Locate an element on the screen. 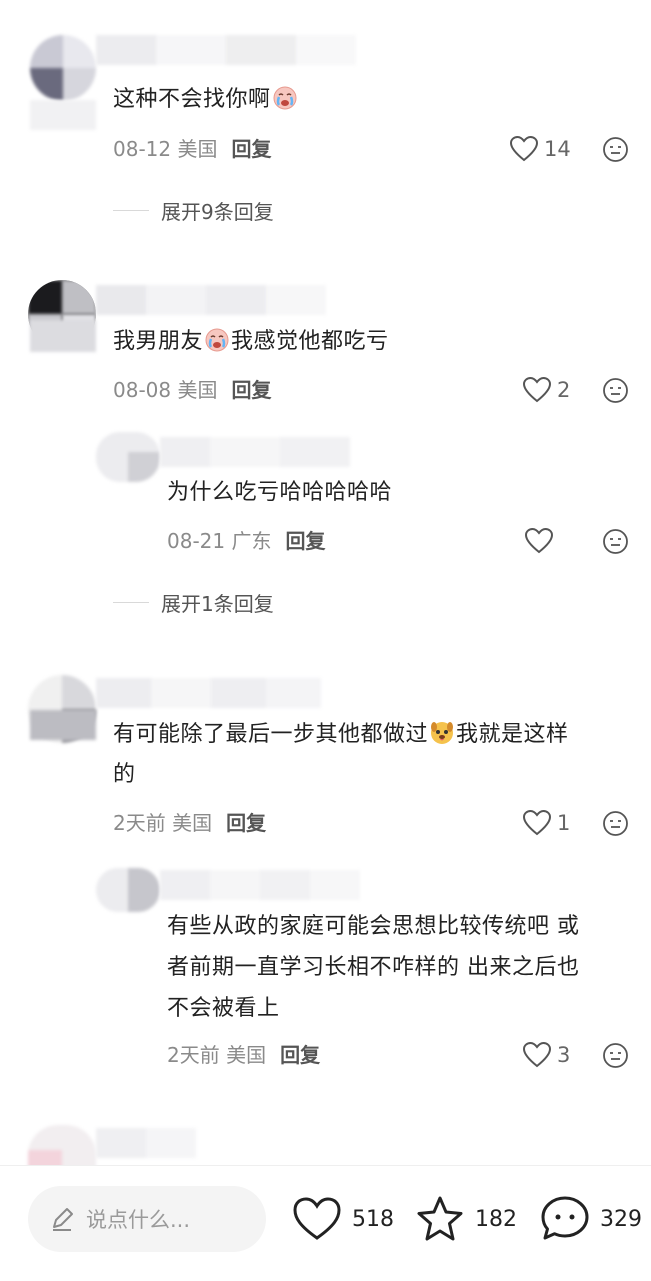 This screenshot has width=651, height=1281. comment-text: 有可能除了最后一步其他都做过 我就是这样 is located at coordinates (341, 735).